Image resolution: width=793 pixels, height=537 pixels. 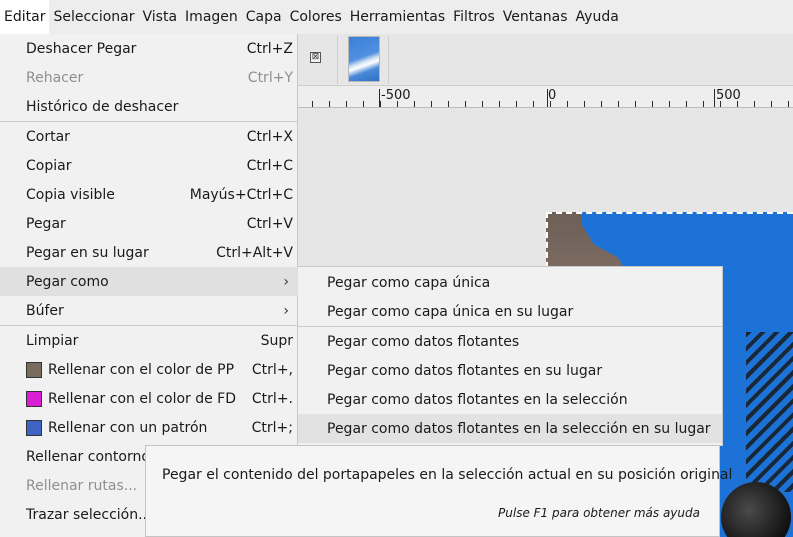 What do you see at coordinates (474, 17) in the screenshot?
I see `menu-filtros: Filtros` at bounding box center [474, 17].